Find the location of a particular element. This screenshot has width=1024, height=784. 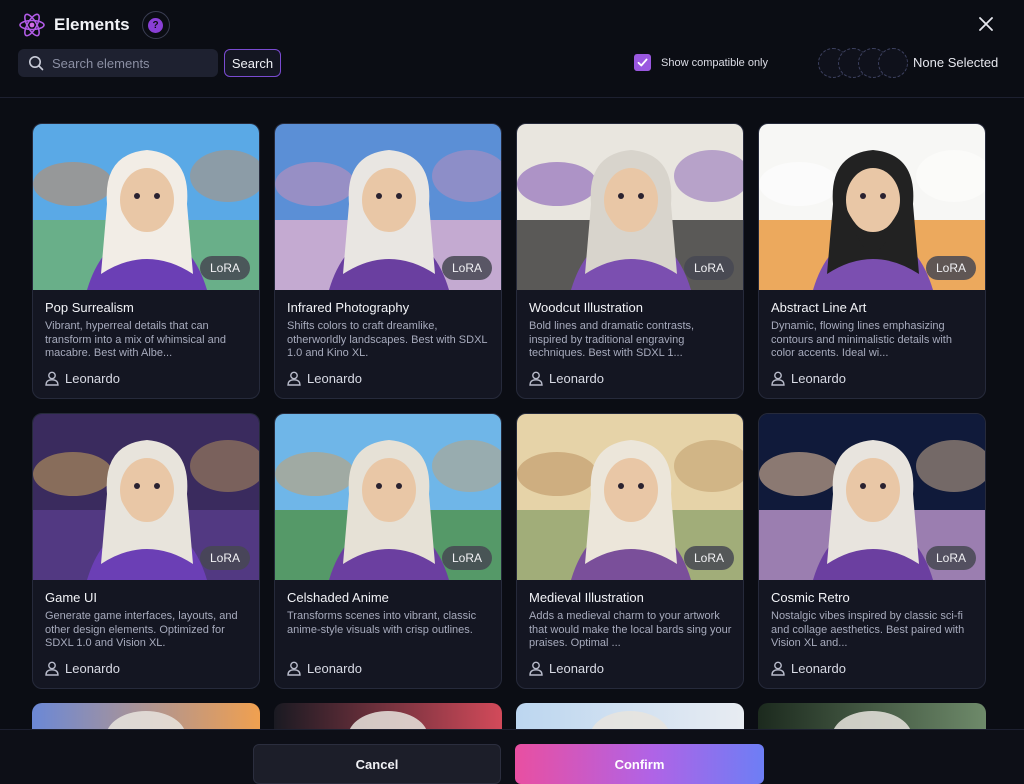

search-box is located at coordinates (118, 63).